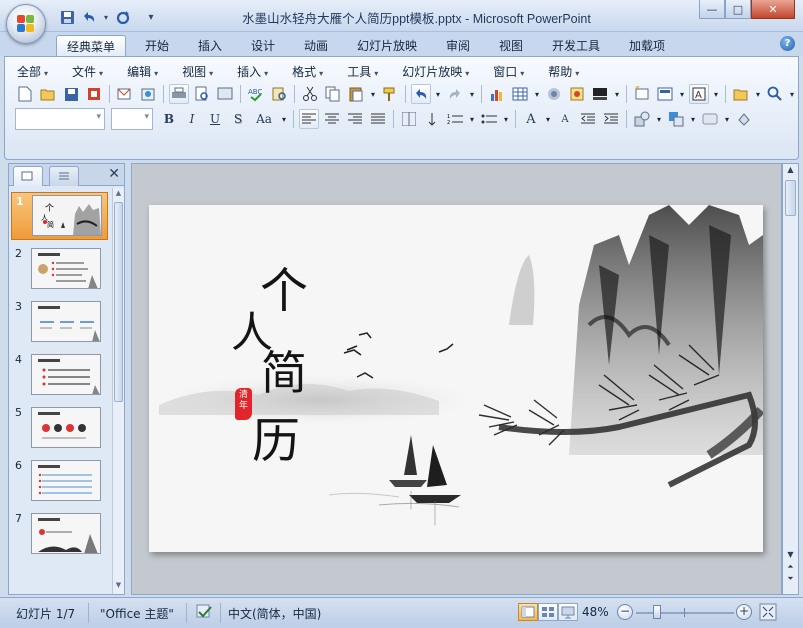 Image resolution: width=803 pixels, height=628 pixels. I want to click on editor-scrollbar: ▲ ▼ ⏶ ⏷, so click(790, 379).